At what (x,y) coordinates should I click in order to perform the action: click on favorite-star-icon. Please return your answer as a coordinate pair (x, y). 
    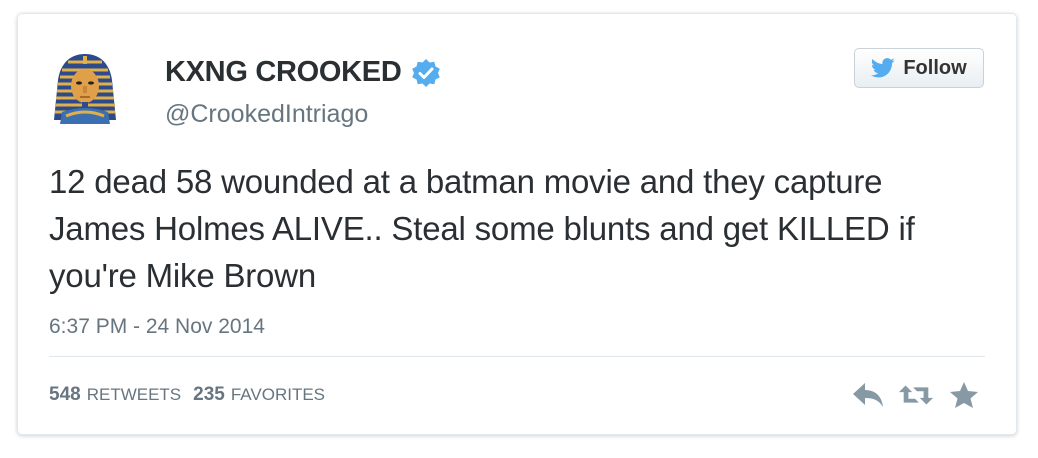
    Looking at the image, I should click on (964, 395).